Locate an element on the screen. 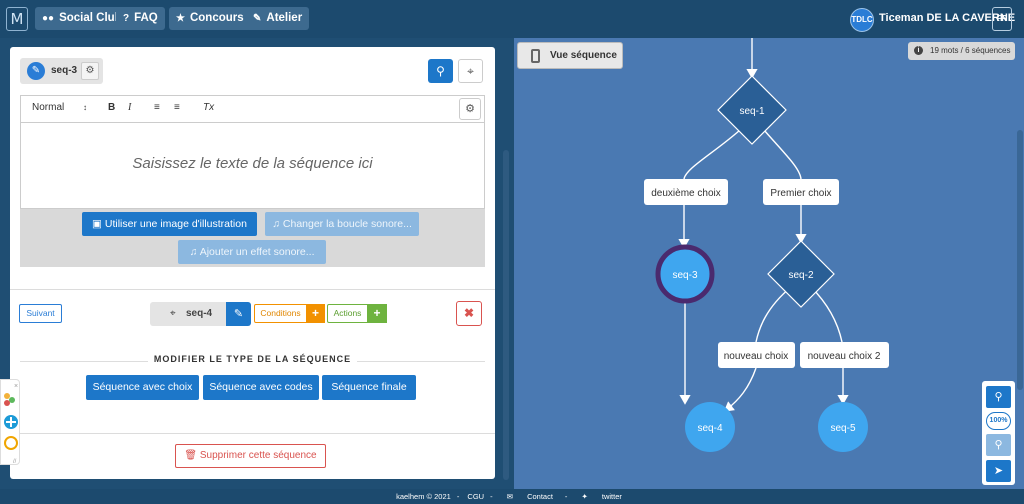 The width and height of the screenshot is (1024, 504). app-logo: M is located at coordinates (17, 19).